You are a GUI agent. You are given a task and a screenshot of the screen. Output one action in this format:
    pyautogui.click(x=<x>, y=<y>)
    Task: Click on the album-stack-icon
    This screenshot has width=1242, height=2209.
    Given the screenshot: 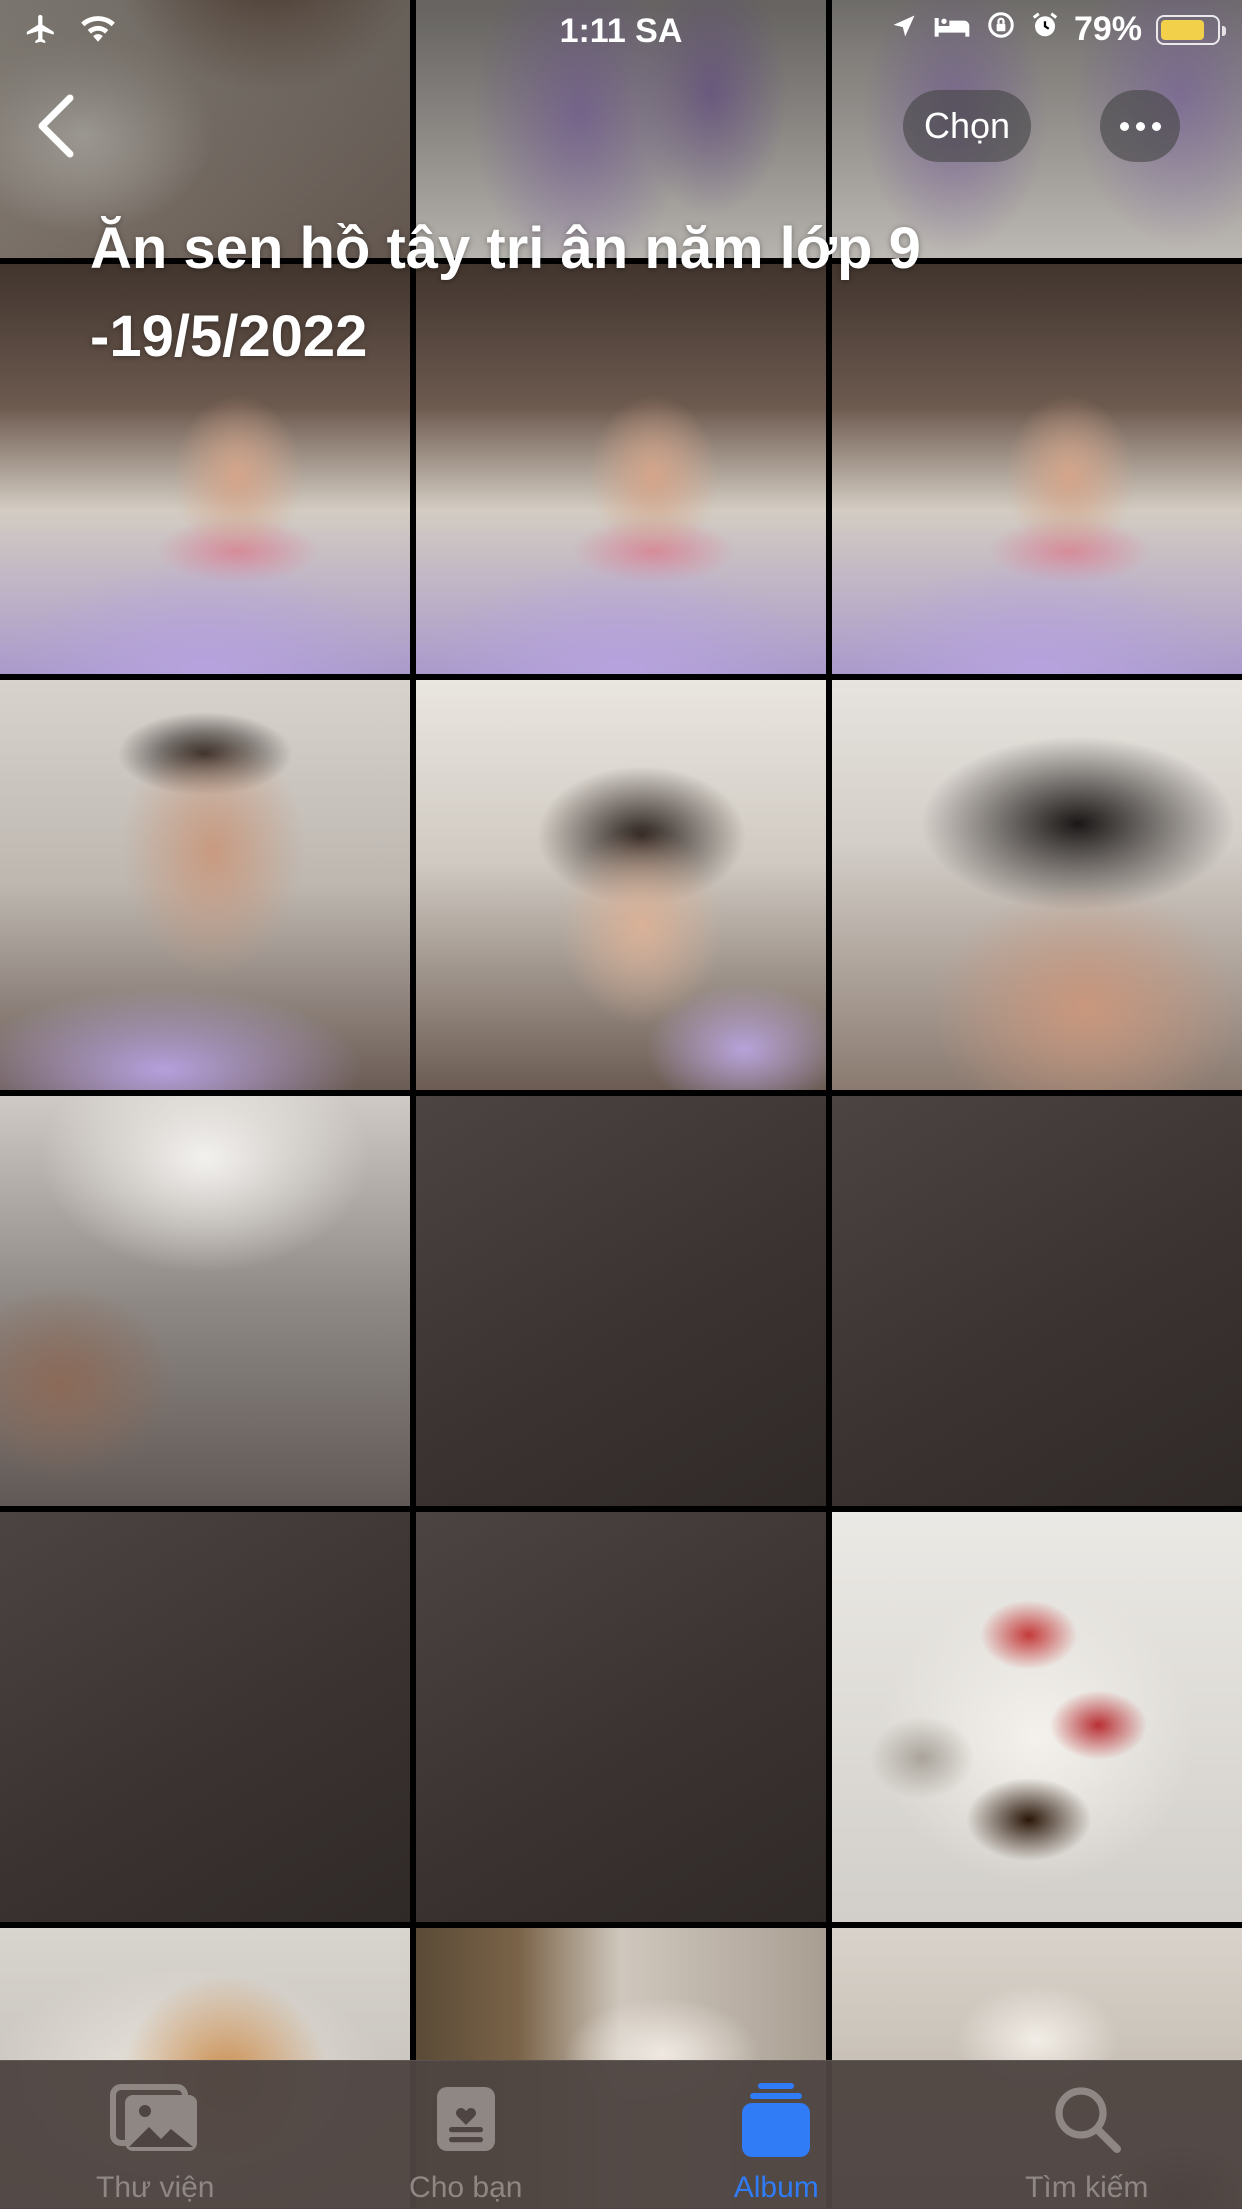 What is the action you would take?
    pyautogui.click(x=776, y=2121)
    